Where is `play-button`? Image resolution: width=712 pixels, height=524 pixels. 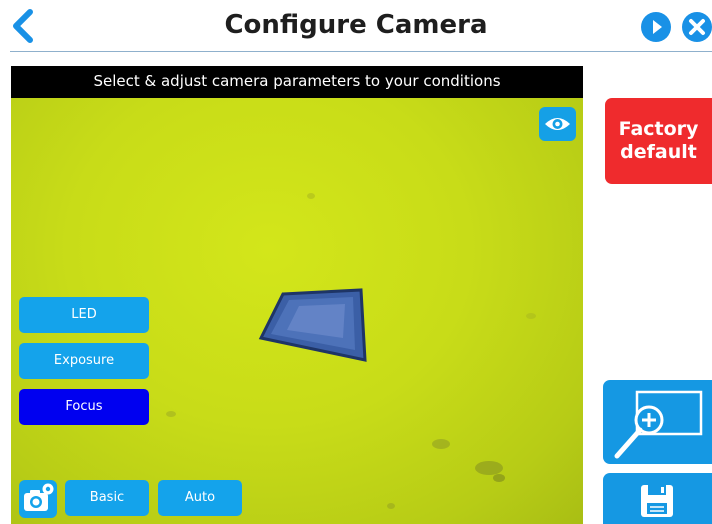 play-button is located at coordinates (656, 27).